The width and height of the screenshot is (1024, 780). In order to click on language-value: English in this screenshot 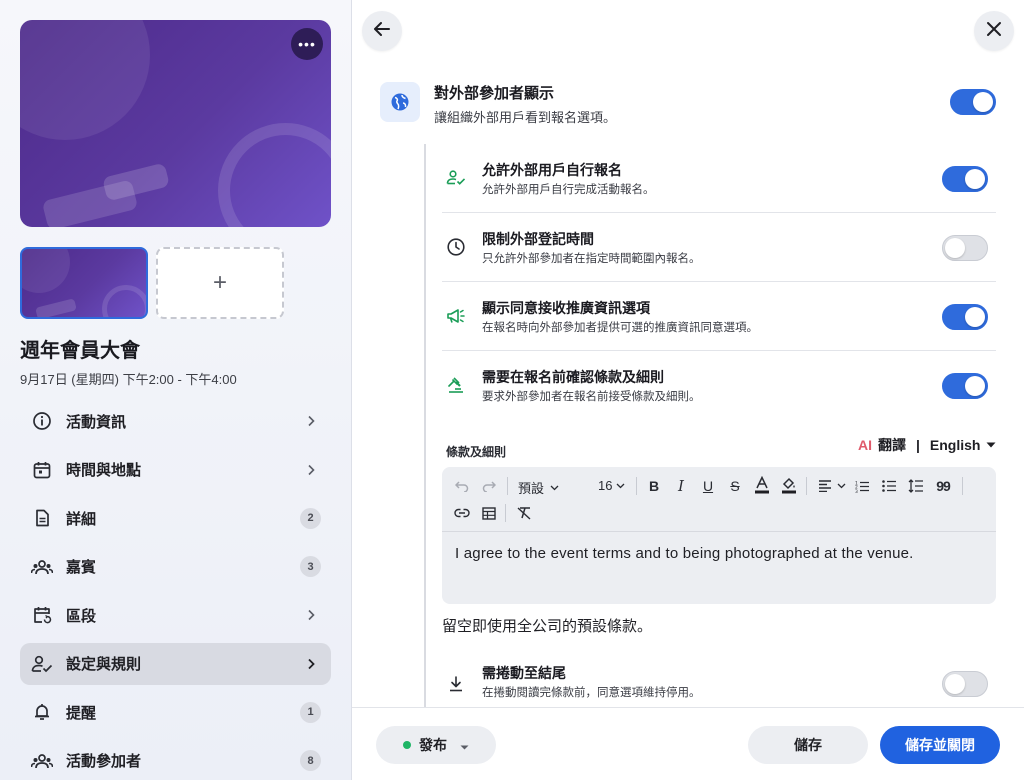, I will do `click(955, 445)`.